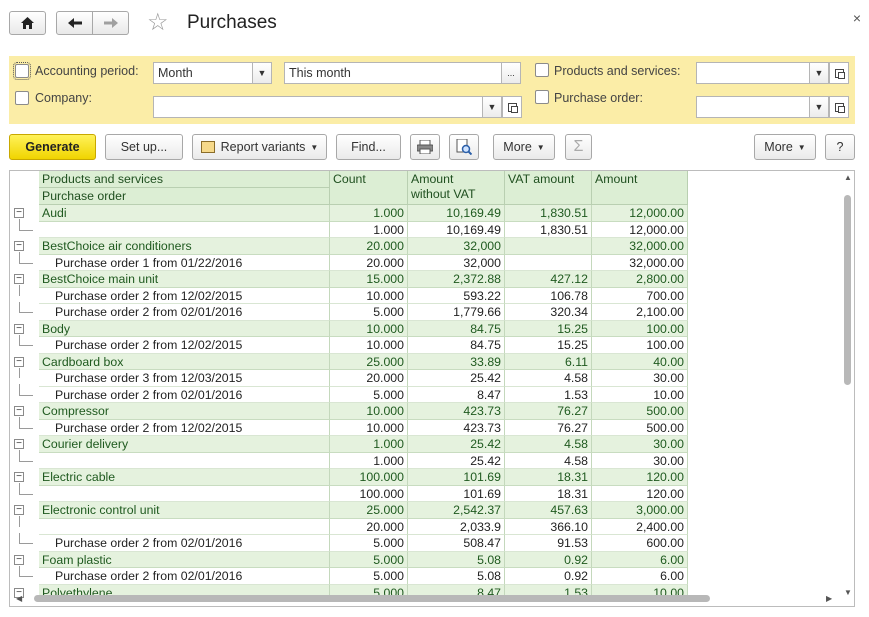  I want to click on horizontal-scroll-thumb, so click(372, 598).